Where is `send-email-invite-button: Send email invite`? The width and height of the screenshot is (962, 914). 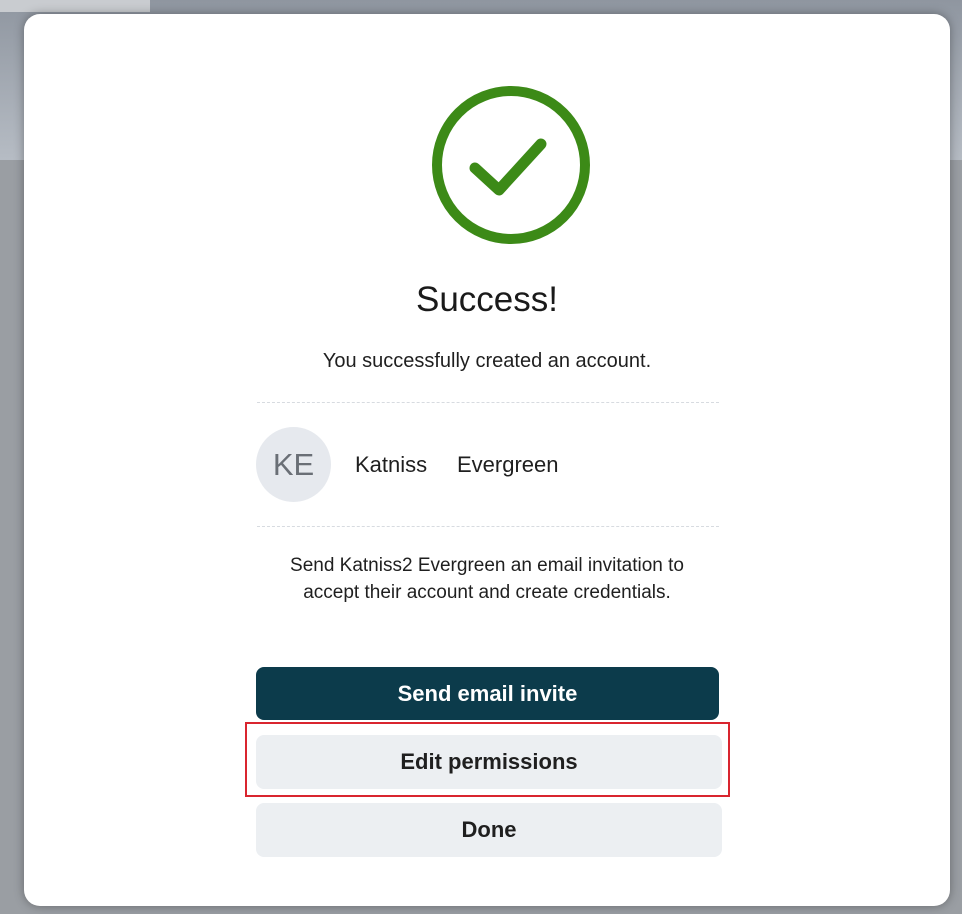 send-email-invite-button: Send email invite is located at coordinates (487, 693).